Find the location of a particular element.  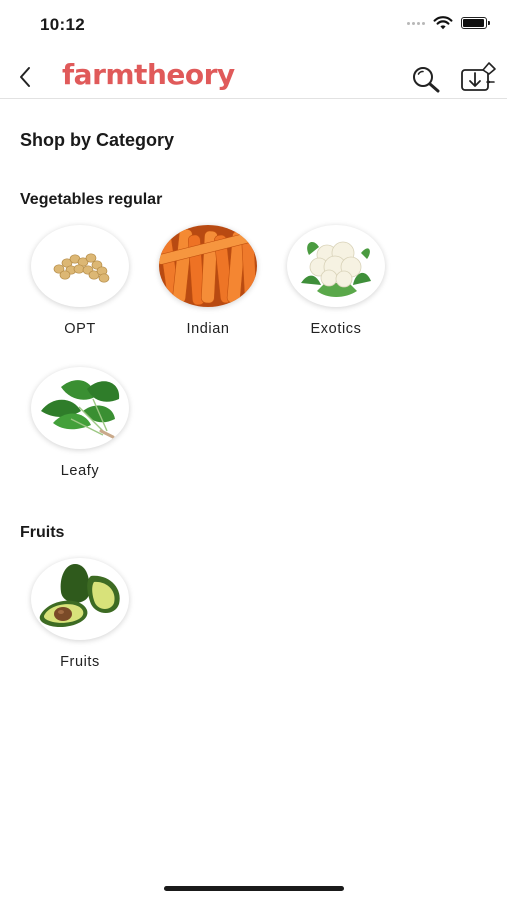

download-button is located at coordinates (478, 77).